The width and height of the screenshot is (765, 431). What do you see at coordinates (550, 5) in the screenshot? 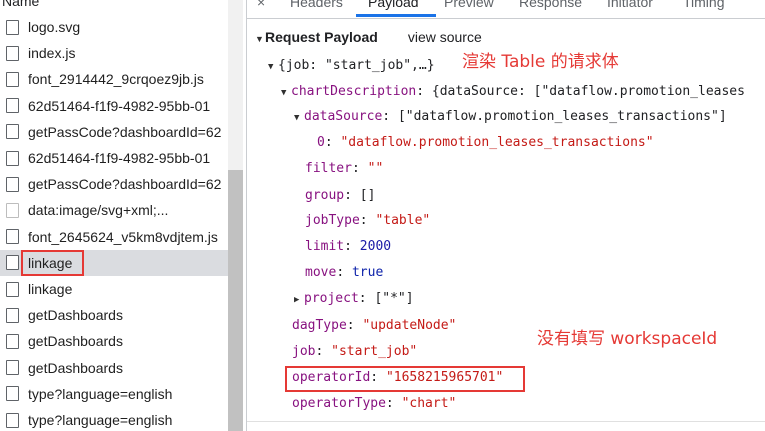
I see `tab-response: Response` at bounding box center [550, 5].